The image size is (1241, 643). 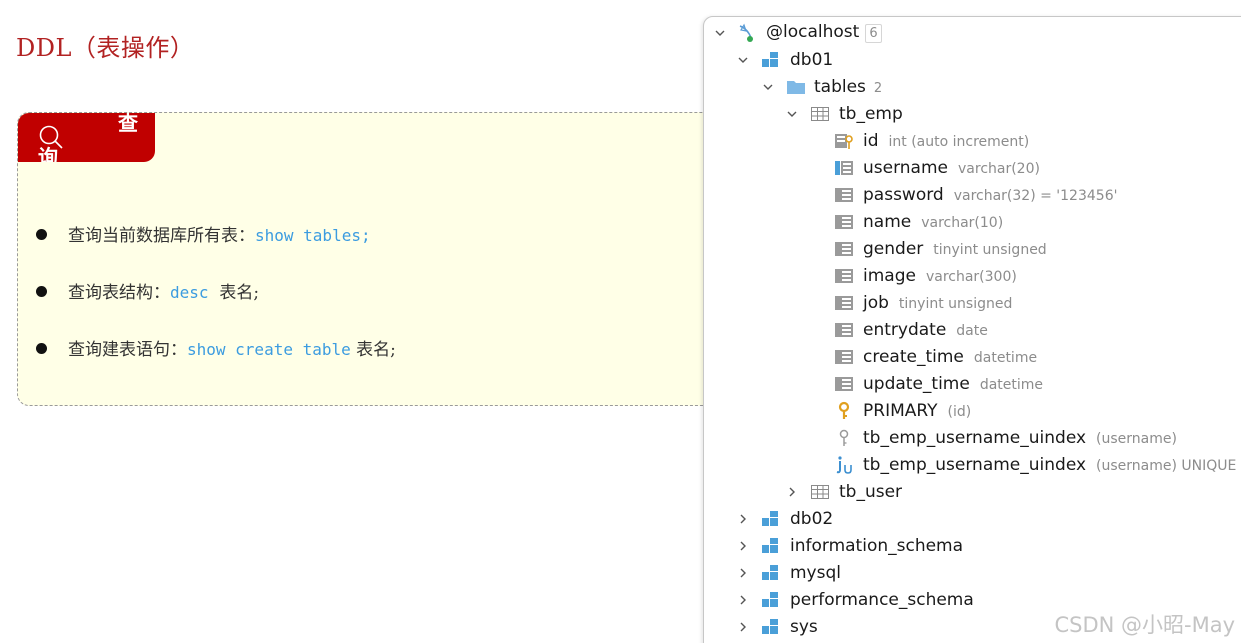 What do you see at coordinates (889, 275) in the screenshot?
I see `column-name: image` at bounding box center [889, 275].